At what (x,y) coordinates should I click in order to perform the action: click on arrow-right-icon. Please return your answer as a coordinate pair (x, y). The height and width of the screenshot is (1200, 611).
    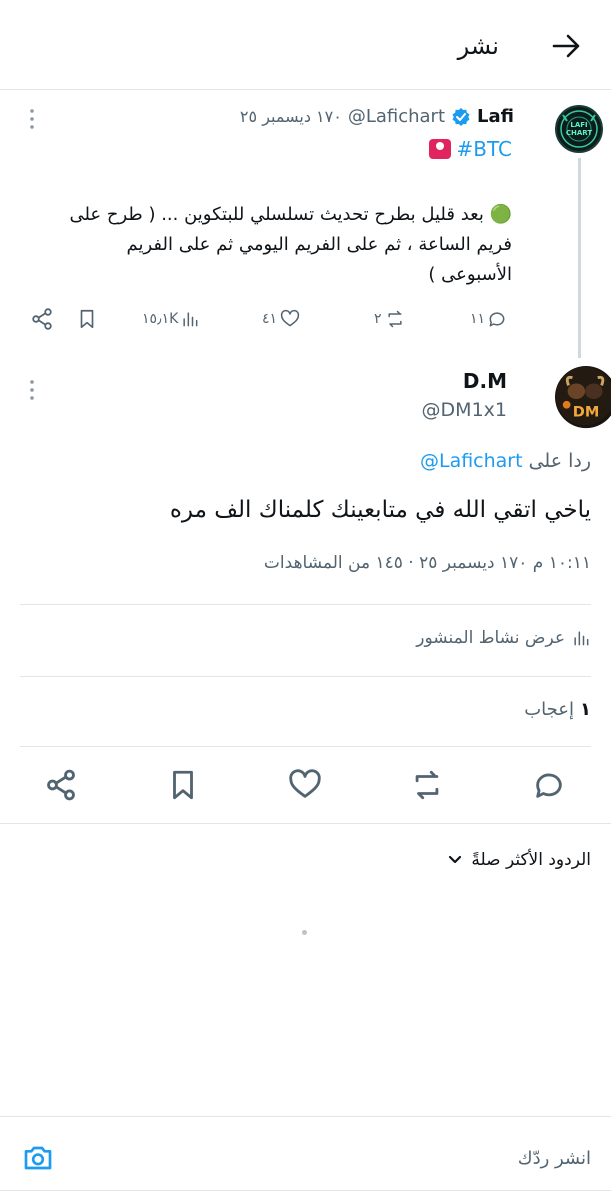
    Looking at the image, I should click on (566, 46).